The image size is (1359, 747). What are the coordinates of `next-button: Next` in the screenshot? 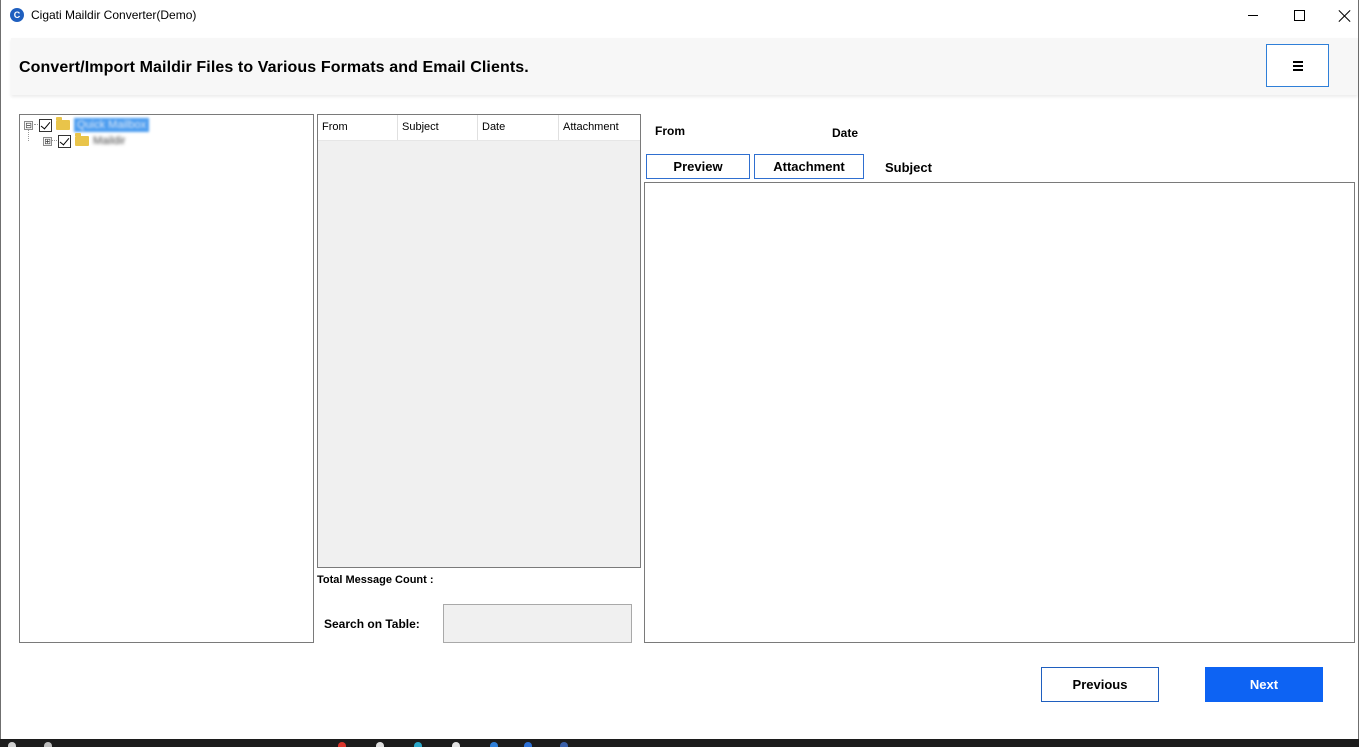 It's located at (1264, 684).